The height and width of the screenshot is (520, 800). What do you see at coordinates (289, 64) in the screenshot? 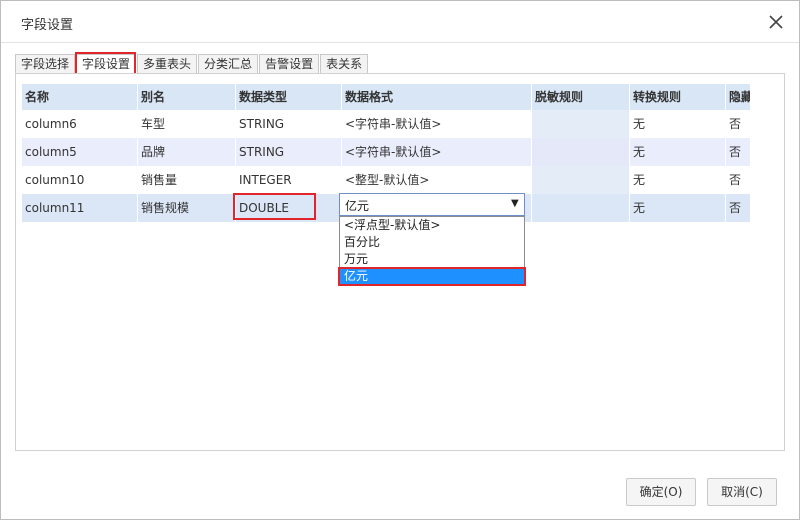
I see `tab-alert-settings: 告警设置` at bounding box center [289, 64].